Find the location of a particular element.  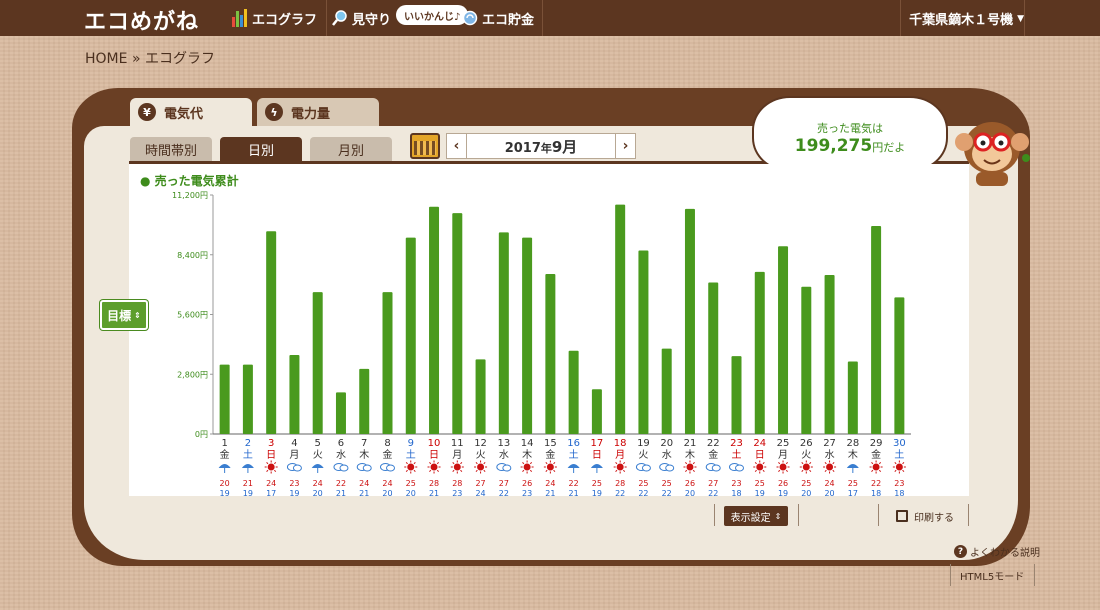

nav-eco-graph: エコグラフ is located at coordinates (274, 18).